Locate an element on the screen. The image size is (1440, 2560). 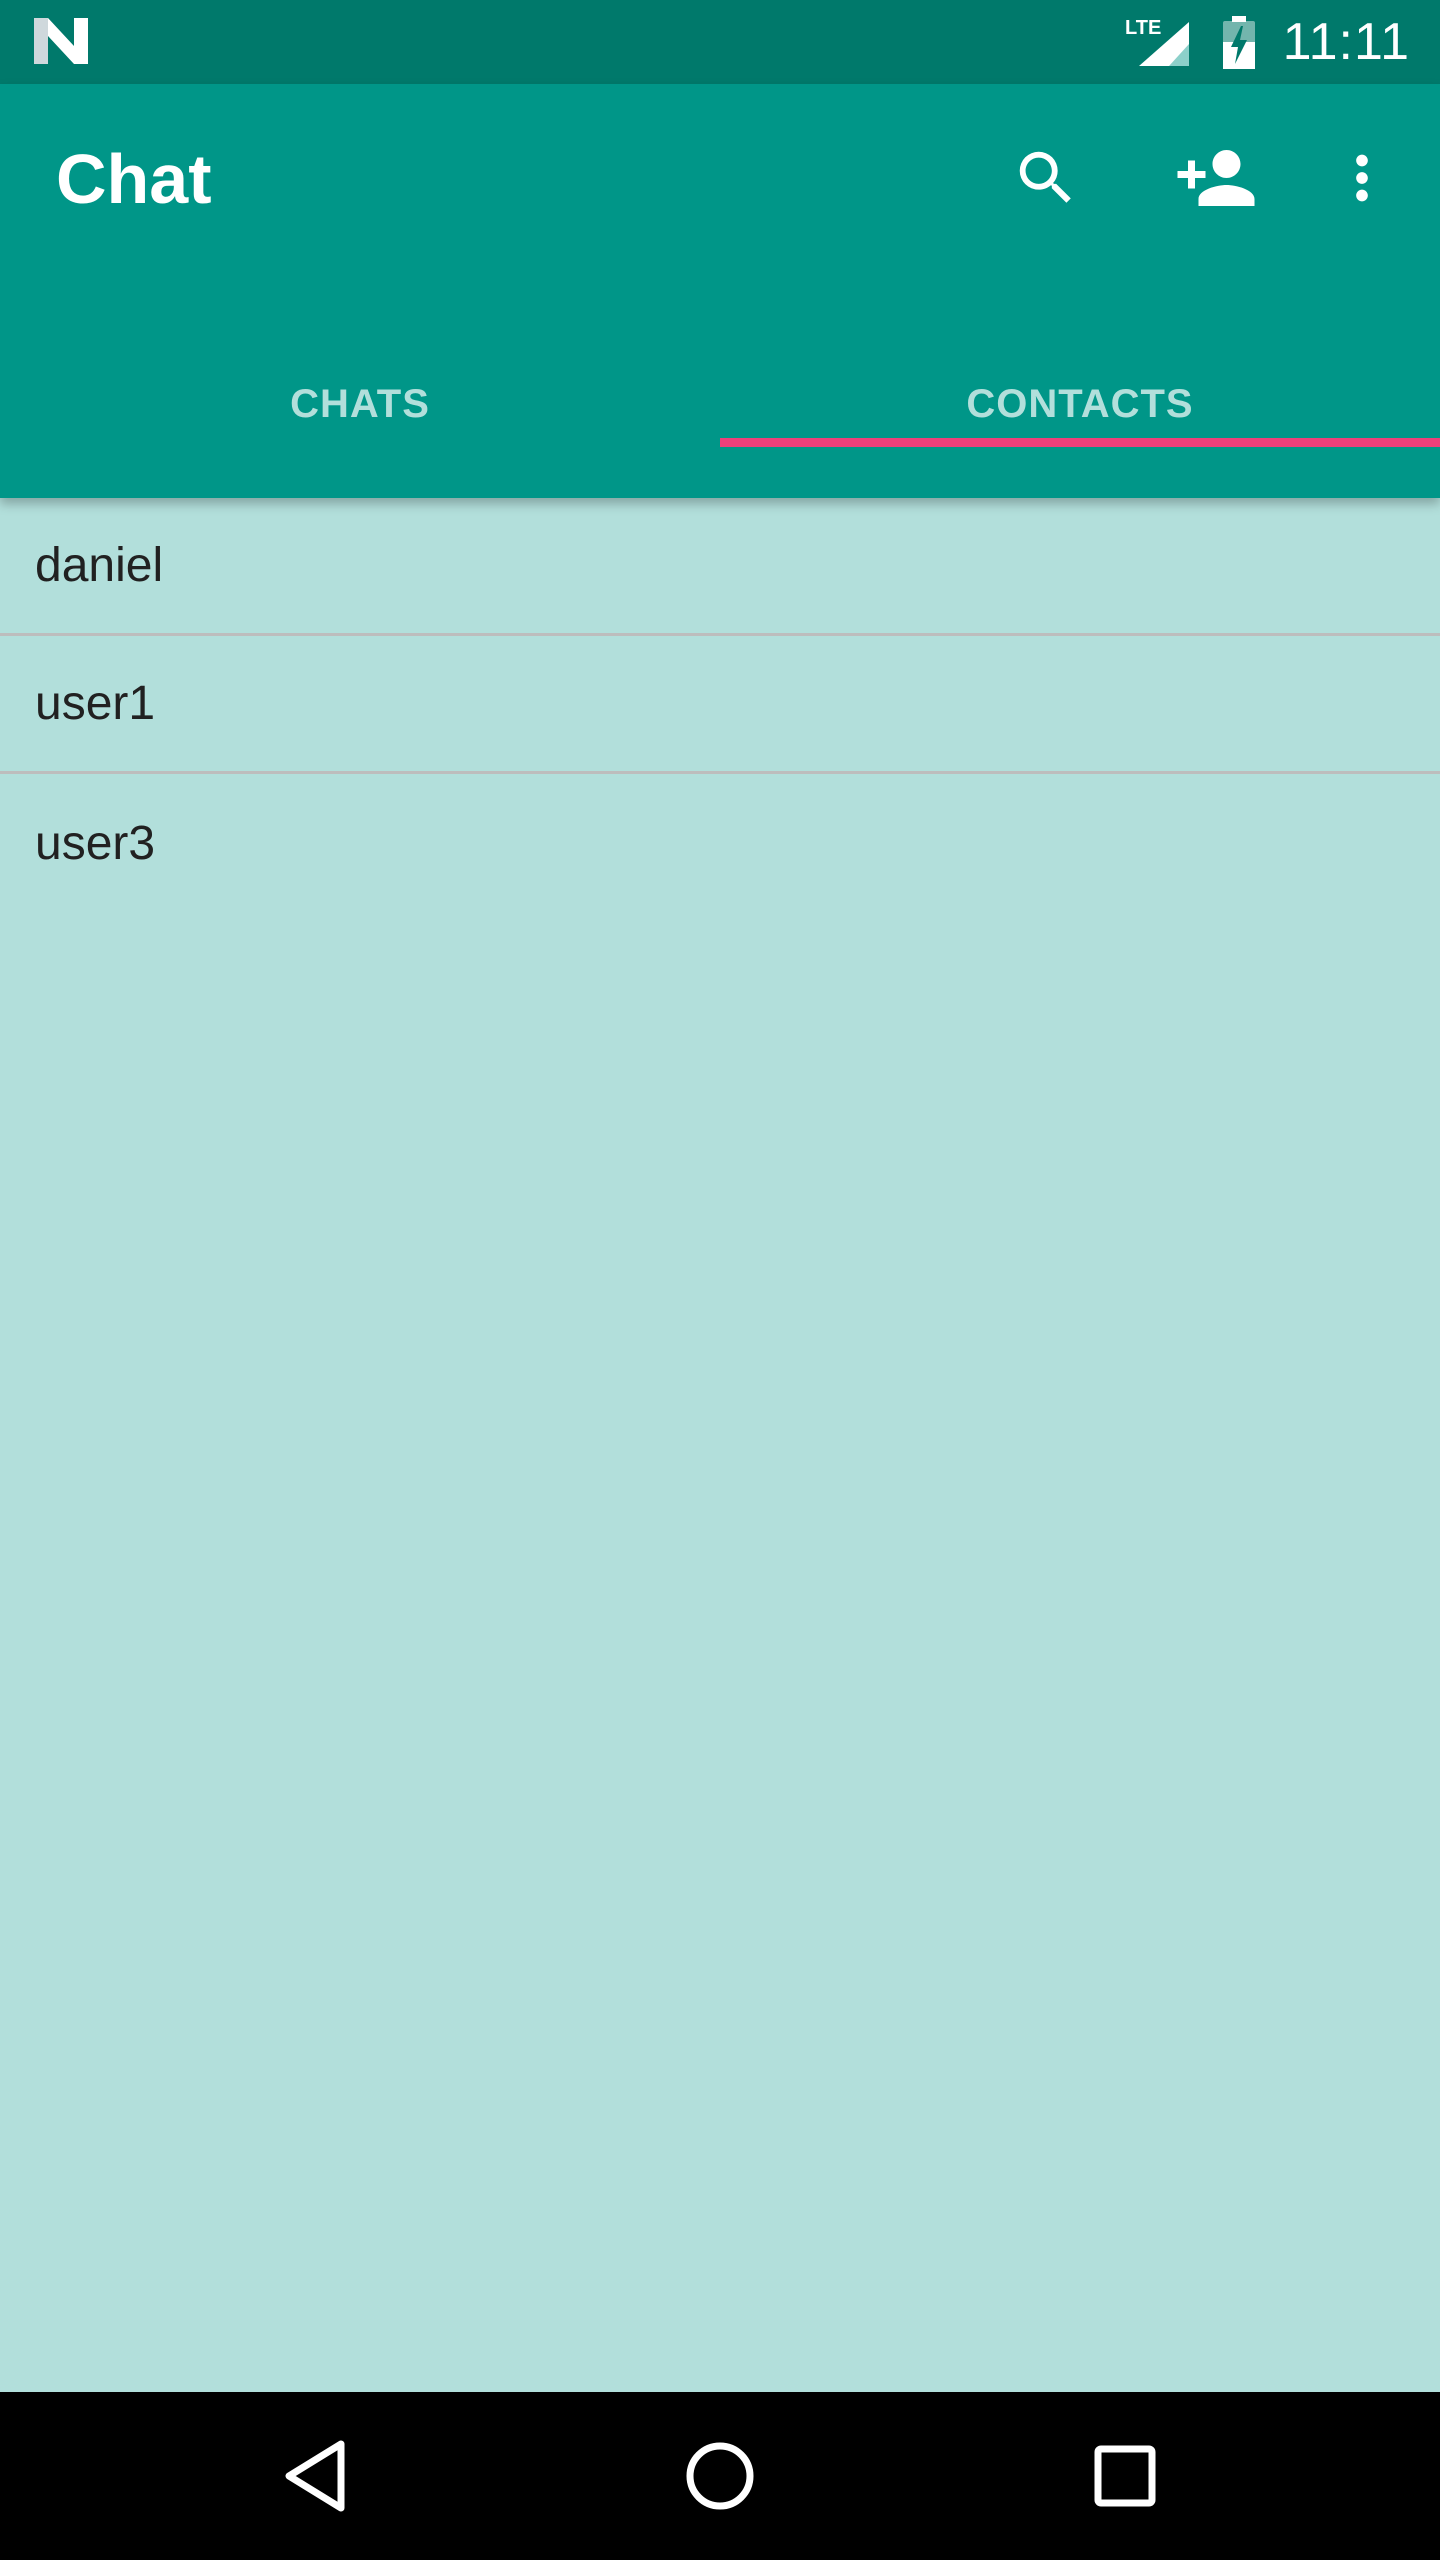
recents-icon is located at coordinates (1125, 2476).